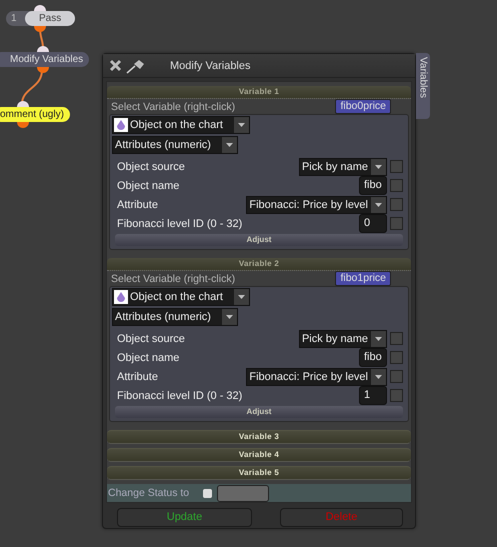  What do you see at coordinates (184, 517) in the screenshot?
I see `update-button: Update` at bounding box center [184, 517].